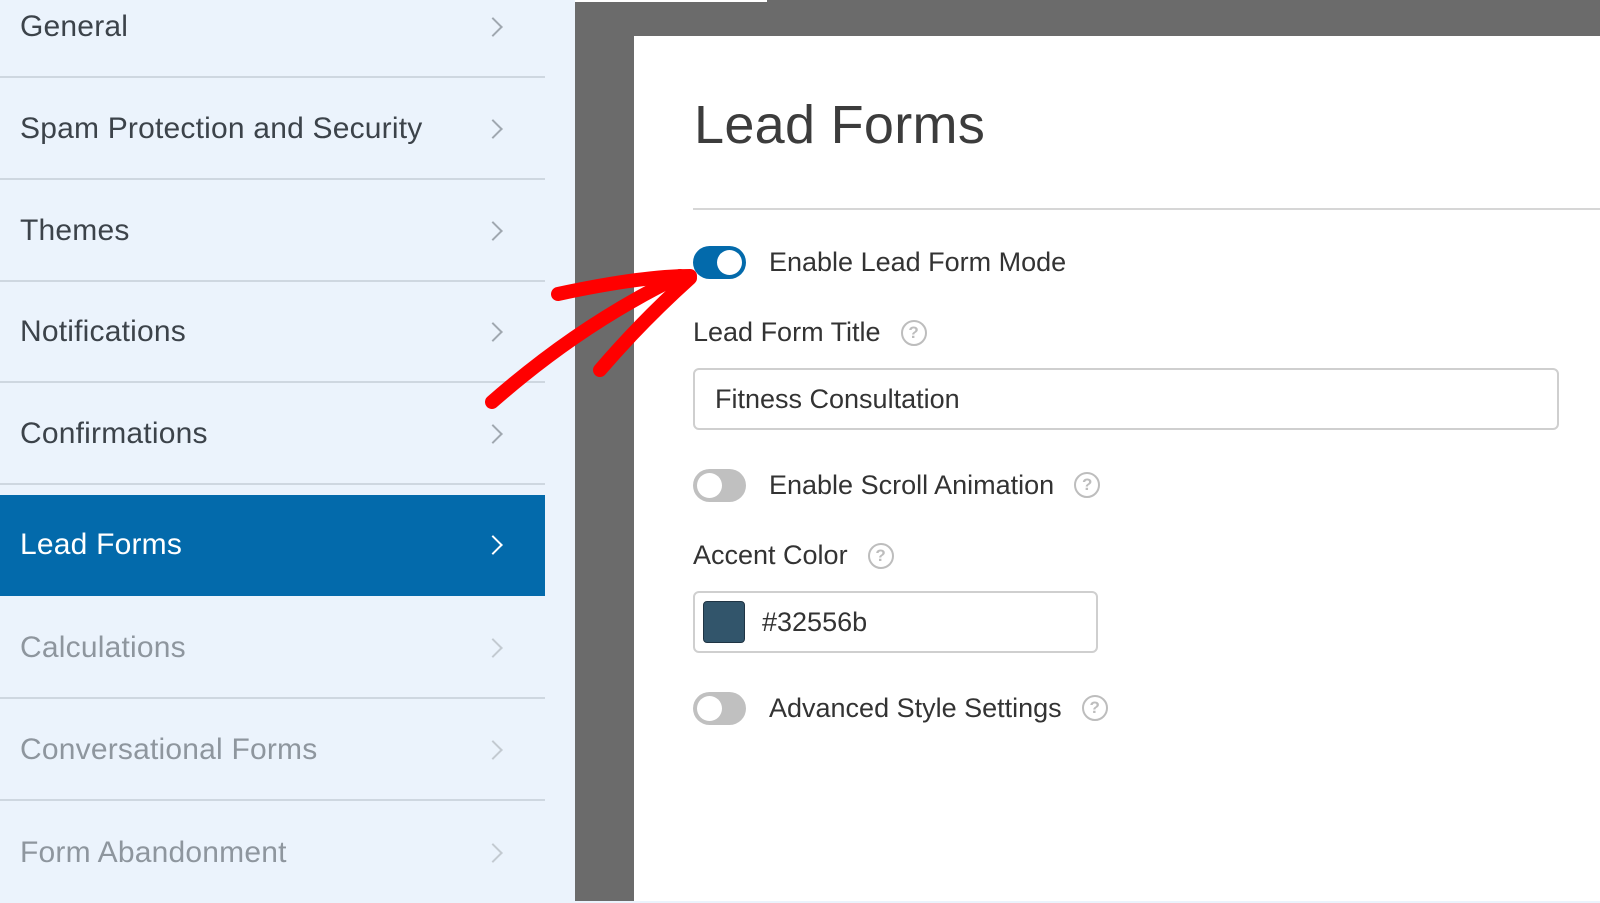 This screenshot has height=903, width=1600. I want to click on sidebar-item-calculations: Calculations, so click(272, 648).